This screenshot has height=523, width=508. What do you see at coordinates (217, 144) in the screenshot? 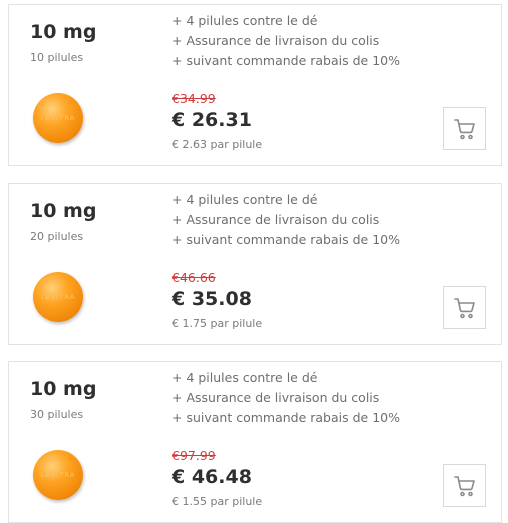
I see `price-per-pill: € 2.63 par pilule` at bounding box center [217, 144].